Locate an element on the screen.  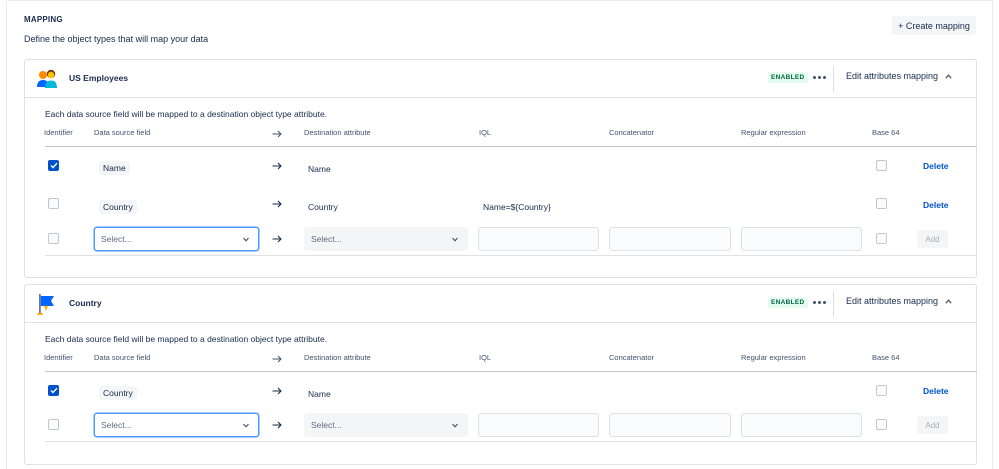
section-title: MAPPING is located at coordinates (43, 19).